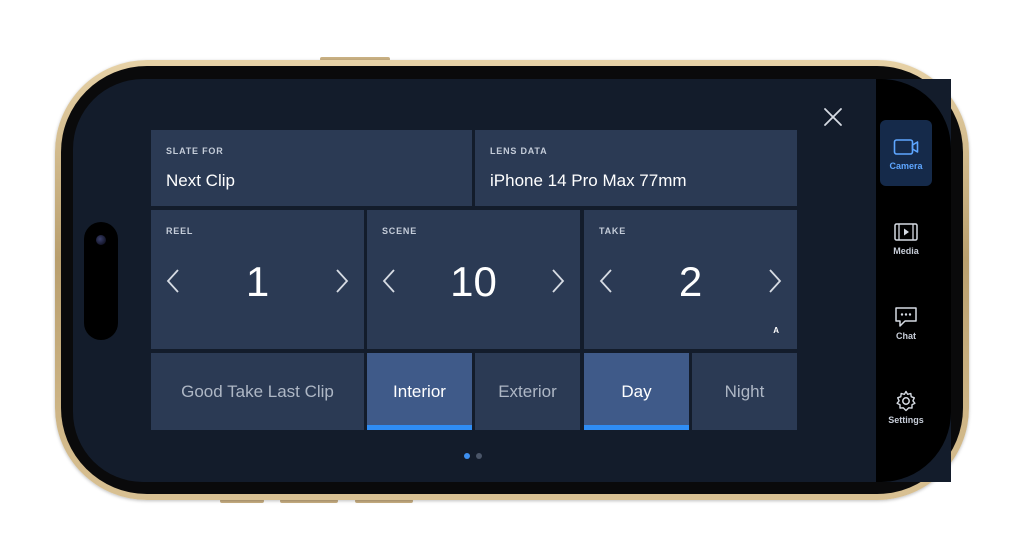 The image size is (1024, 560). What do you see at coordinates (180, 231) in the screenshot?
I see `reel-label: REEL` at bounding box center [180, 231].